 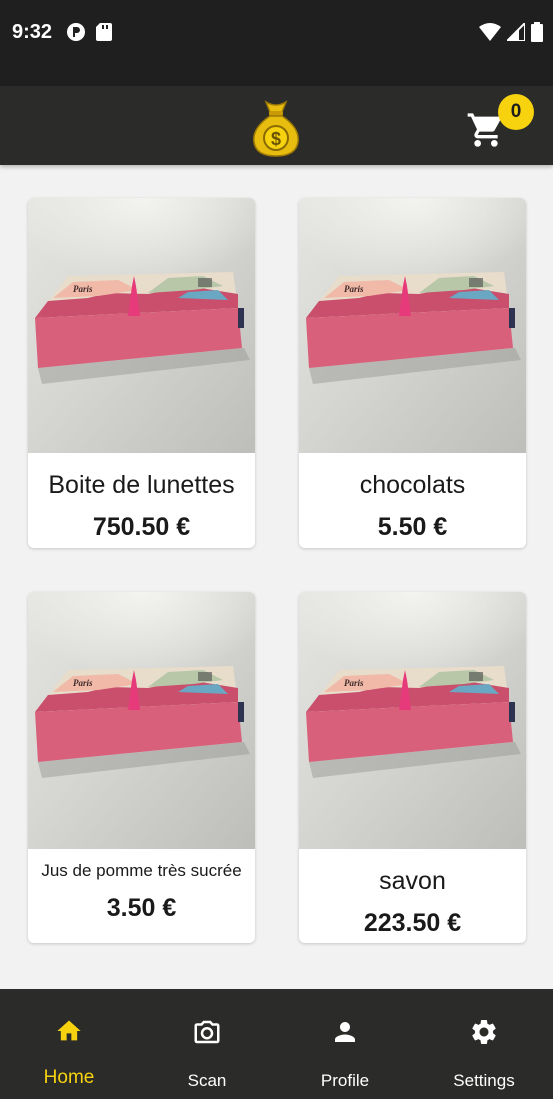 I want to click on wifi-icon, so click(x=490, y=32).